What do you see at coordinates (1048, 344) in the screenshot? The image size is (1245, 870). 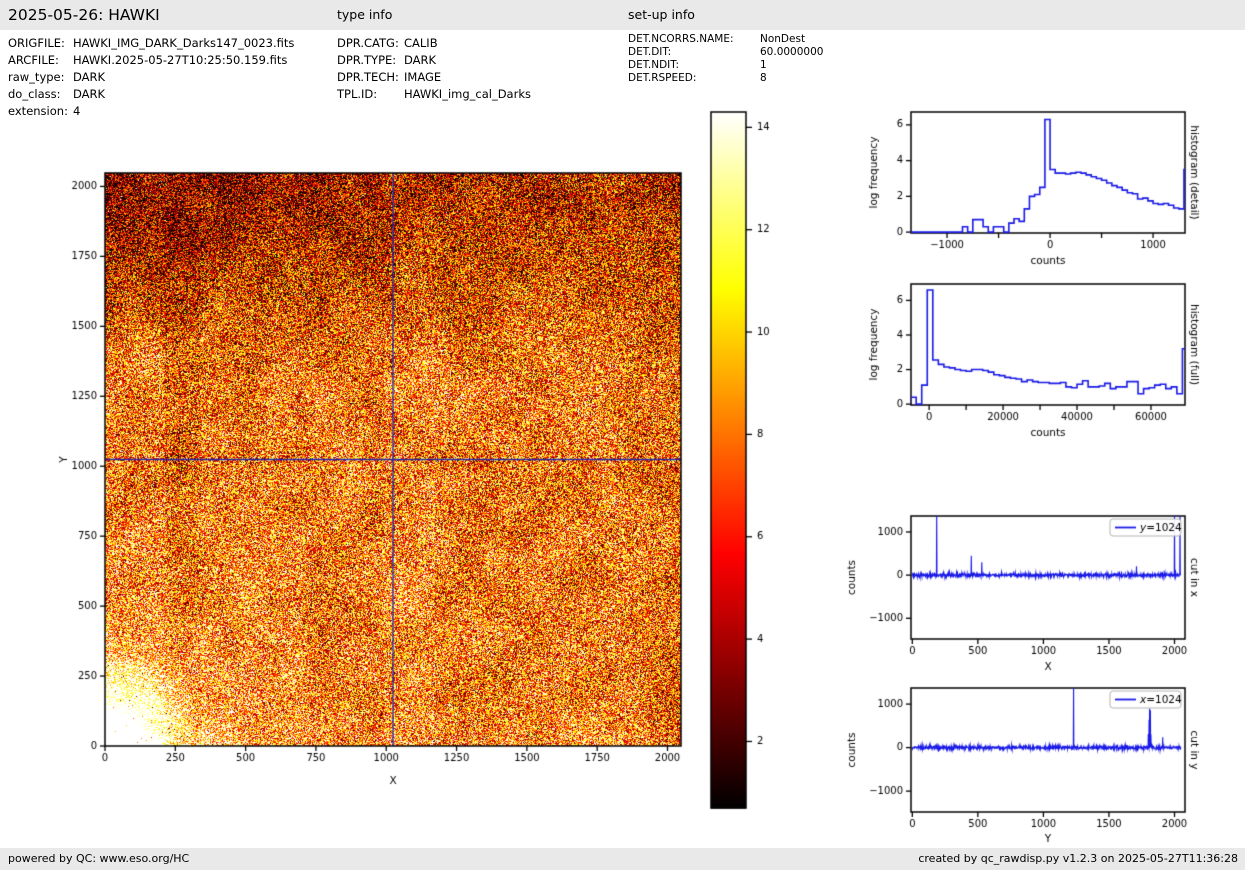 I see `histogram-full-plot` at bounding box center [1048, 344].